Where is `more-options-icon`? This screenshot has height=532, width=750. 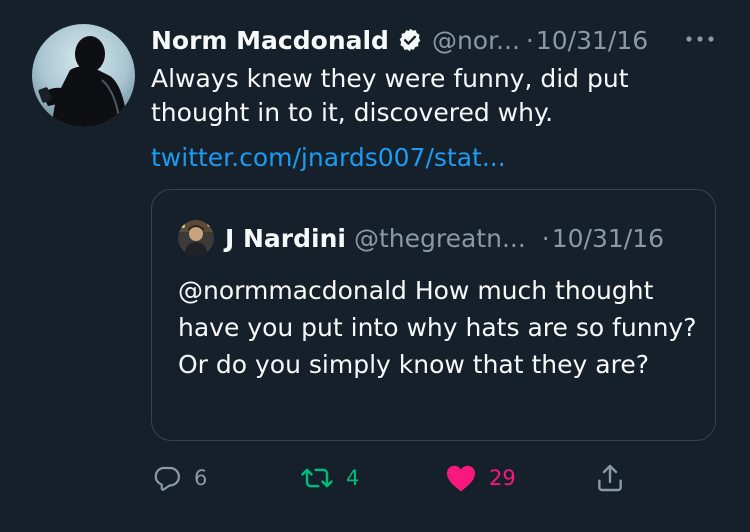 more-options-icon is located at coordinates (701, 39).